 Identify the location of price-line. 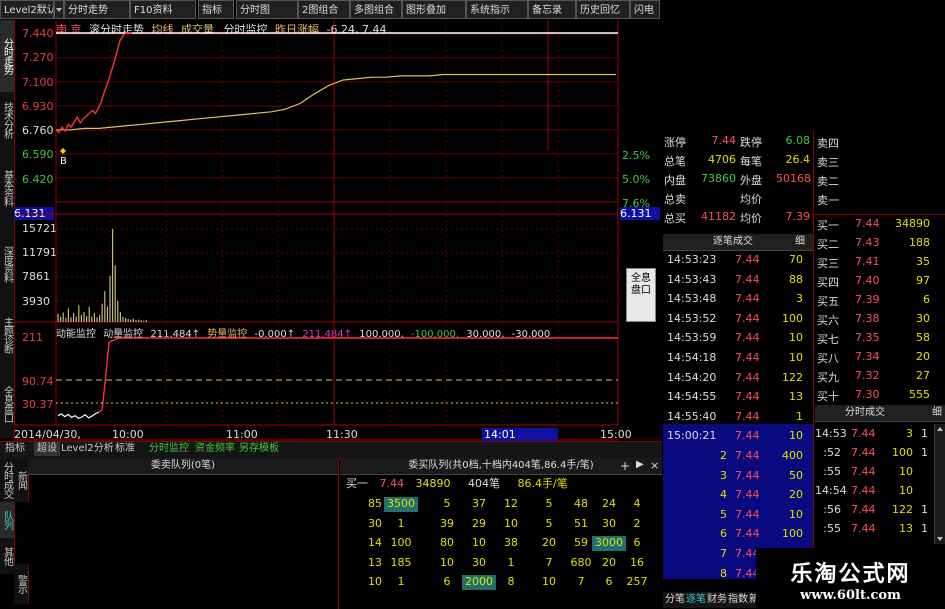
(93, 83).